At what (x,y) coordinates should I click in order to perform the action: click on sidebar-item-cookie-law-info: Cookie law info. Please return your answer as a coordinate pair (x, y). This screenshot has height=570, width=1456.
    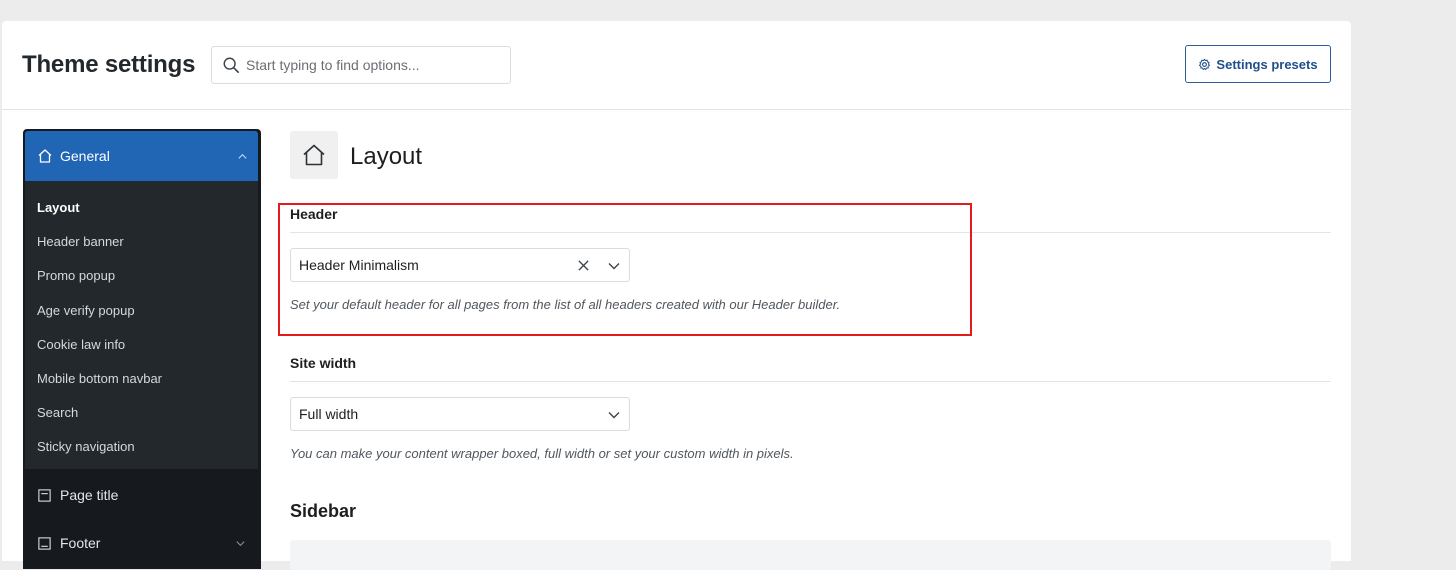
    Looking at the image, I should click on (141, 345).